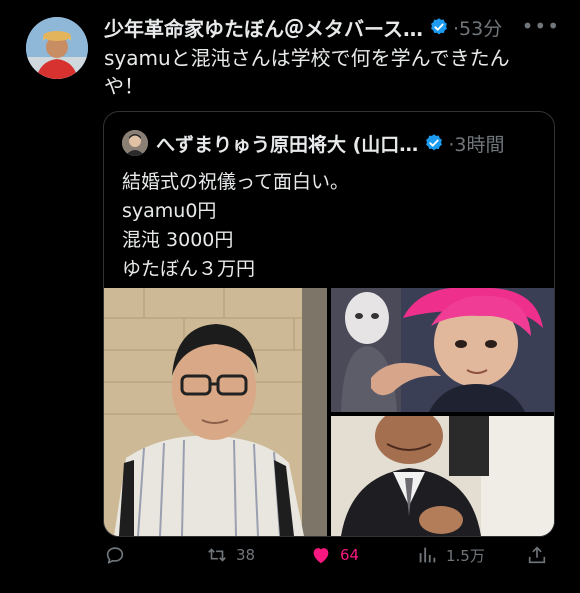 This screenshot has width=580, height=593. I want to click on reply-button, so click(115, 555).